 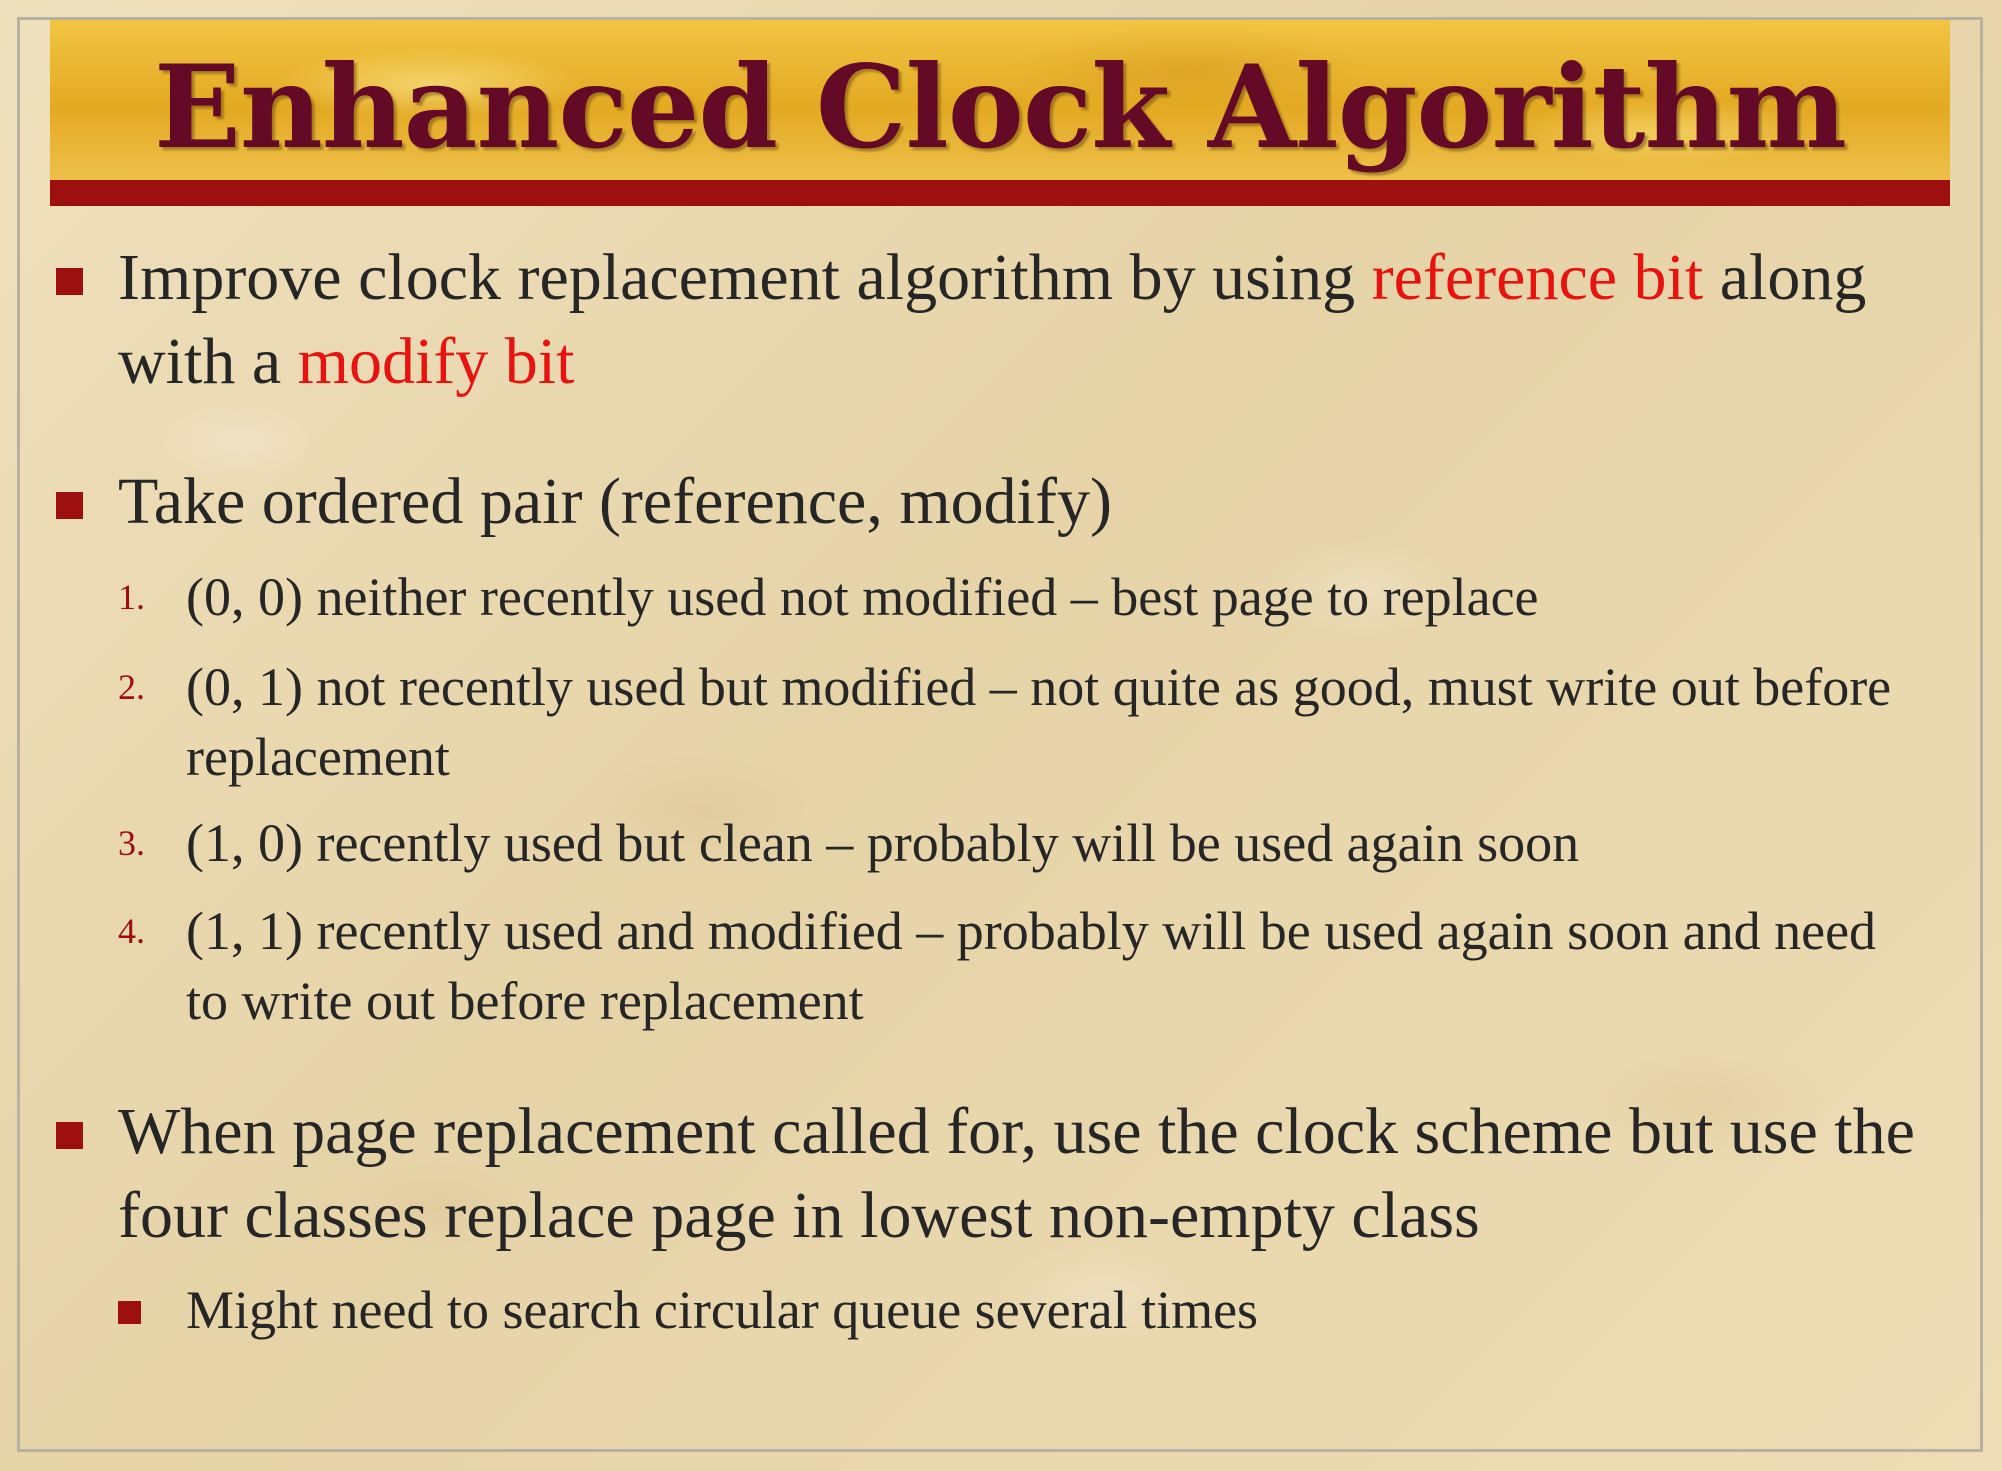 I want to click on item-number: 2., so click(x=131, y=687).